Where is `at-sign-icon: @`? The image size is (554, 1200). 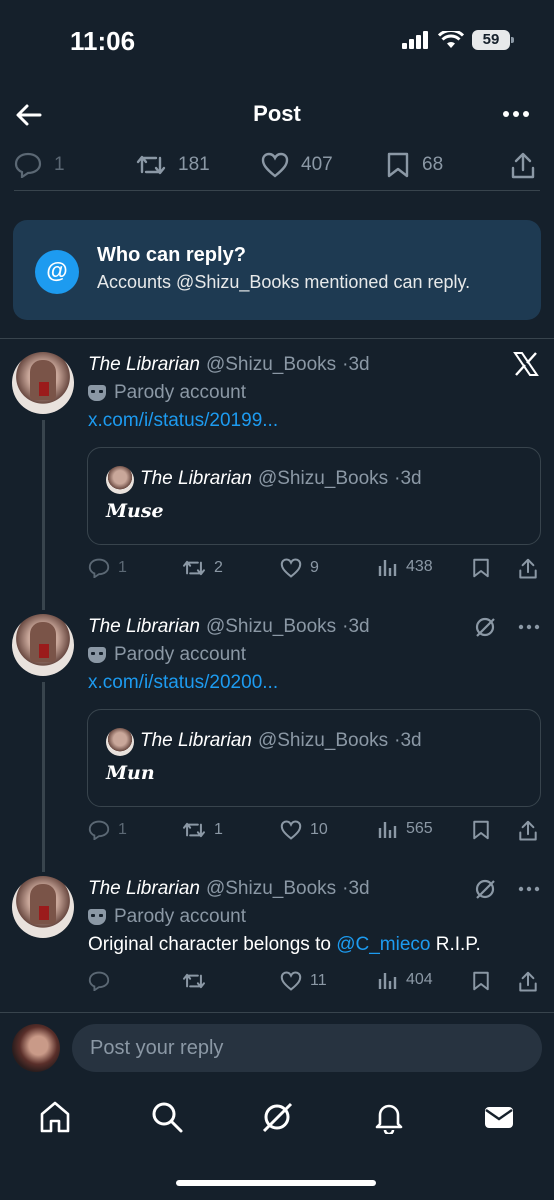
at-sign-icon: @ is located at coordinates (57, 272).